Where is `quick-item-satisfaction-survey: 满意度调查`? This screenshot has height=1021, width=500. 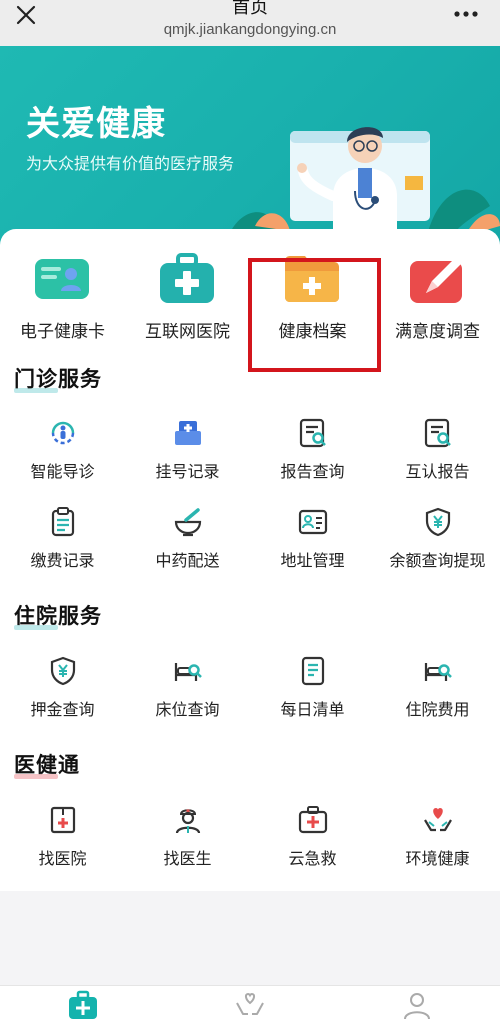
quick-item-satisfaction-survey: 满意度调查 is located at coordinates (437, 302).